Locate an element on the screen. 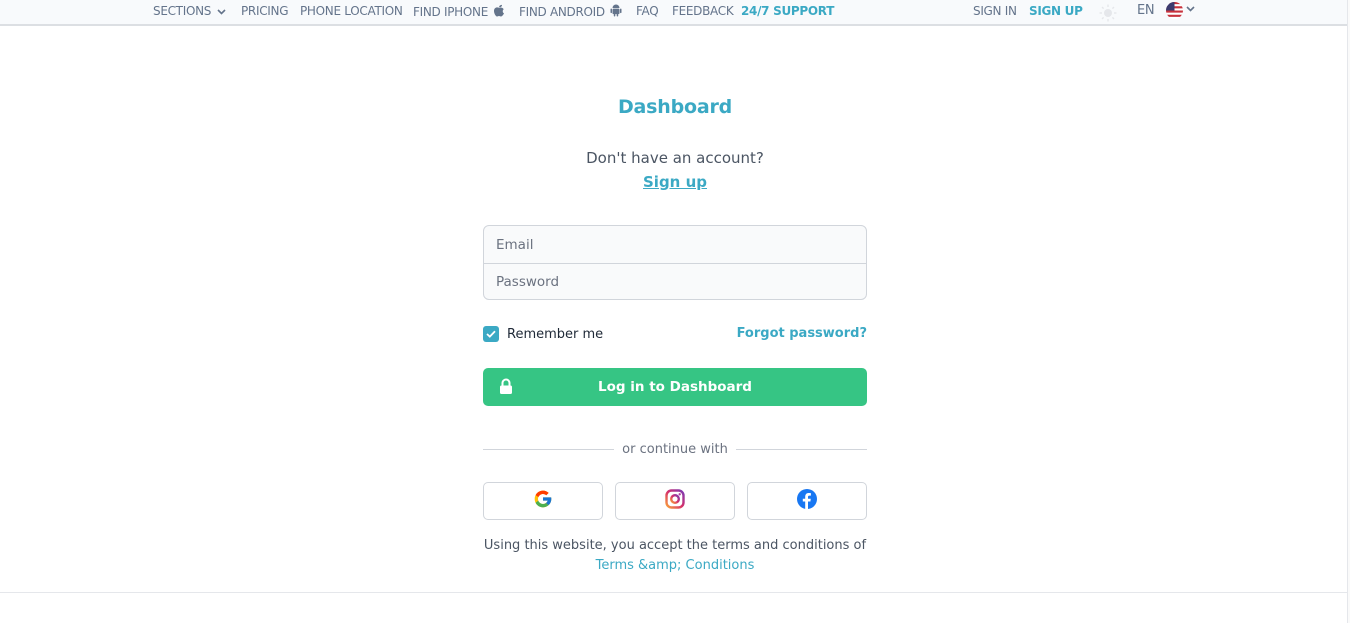 This screenshot has width=1350, height=623. theme-toggle is located at coordinates (1108, 15).